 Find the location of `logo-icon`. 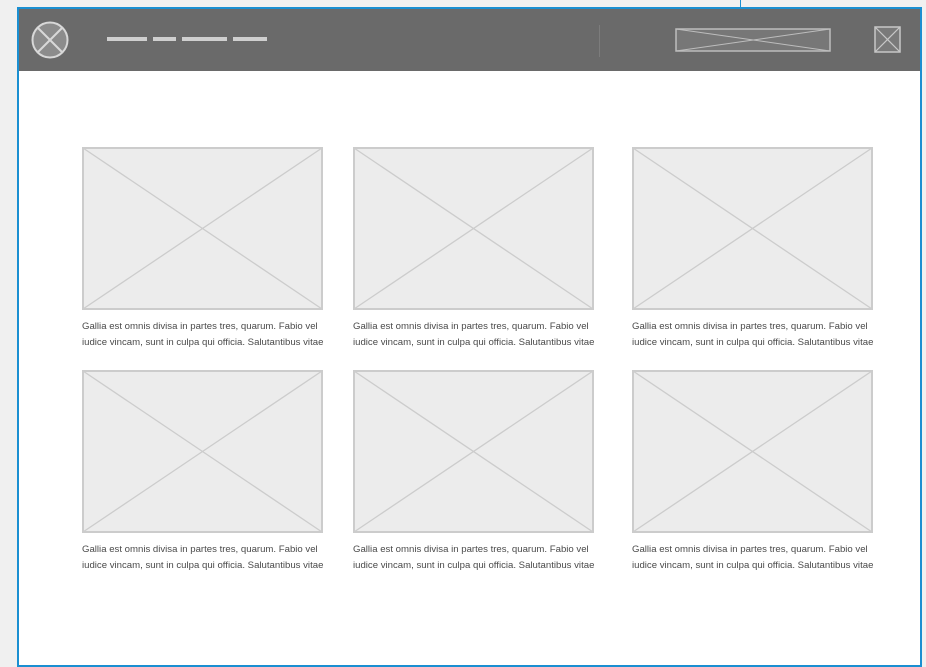

logo-icon is located at coordinates (50, 40).